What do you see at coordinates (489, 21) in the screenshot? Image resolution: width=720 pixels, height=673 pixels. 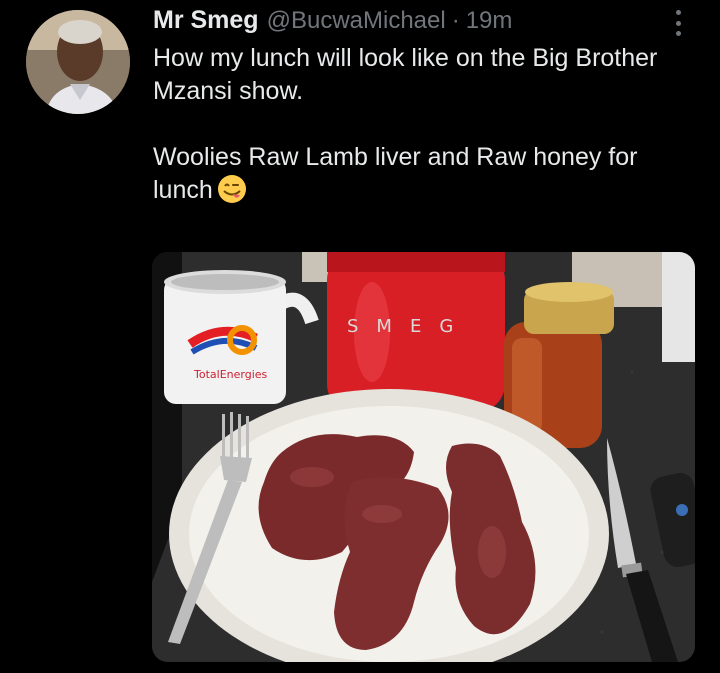 I see `tweet-timestamp: 19m` at bounding box center [489, 21].